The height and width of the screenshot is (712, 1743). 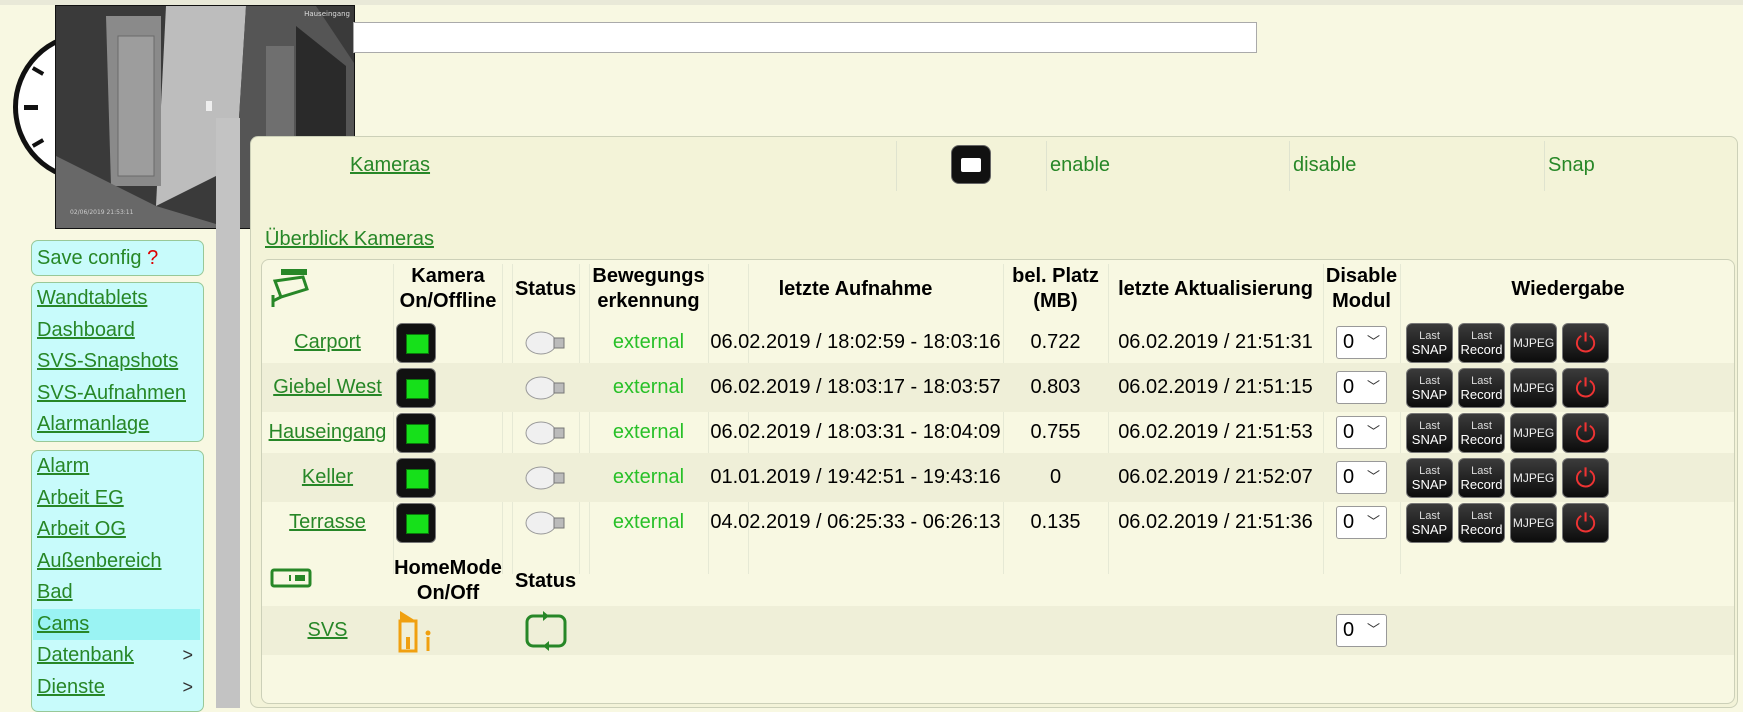 What do you see at coordinates (117, 394) in the screenshot?
I see `sidebar-item-svs-aufnahmen: SVS-Aufnahmen` at bounding box center [117, 394].